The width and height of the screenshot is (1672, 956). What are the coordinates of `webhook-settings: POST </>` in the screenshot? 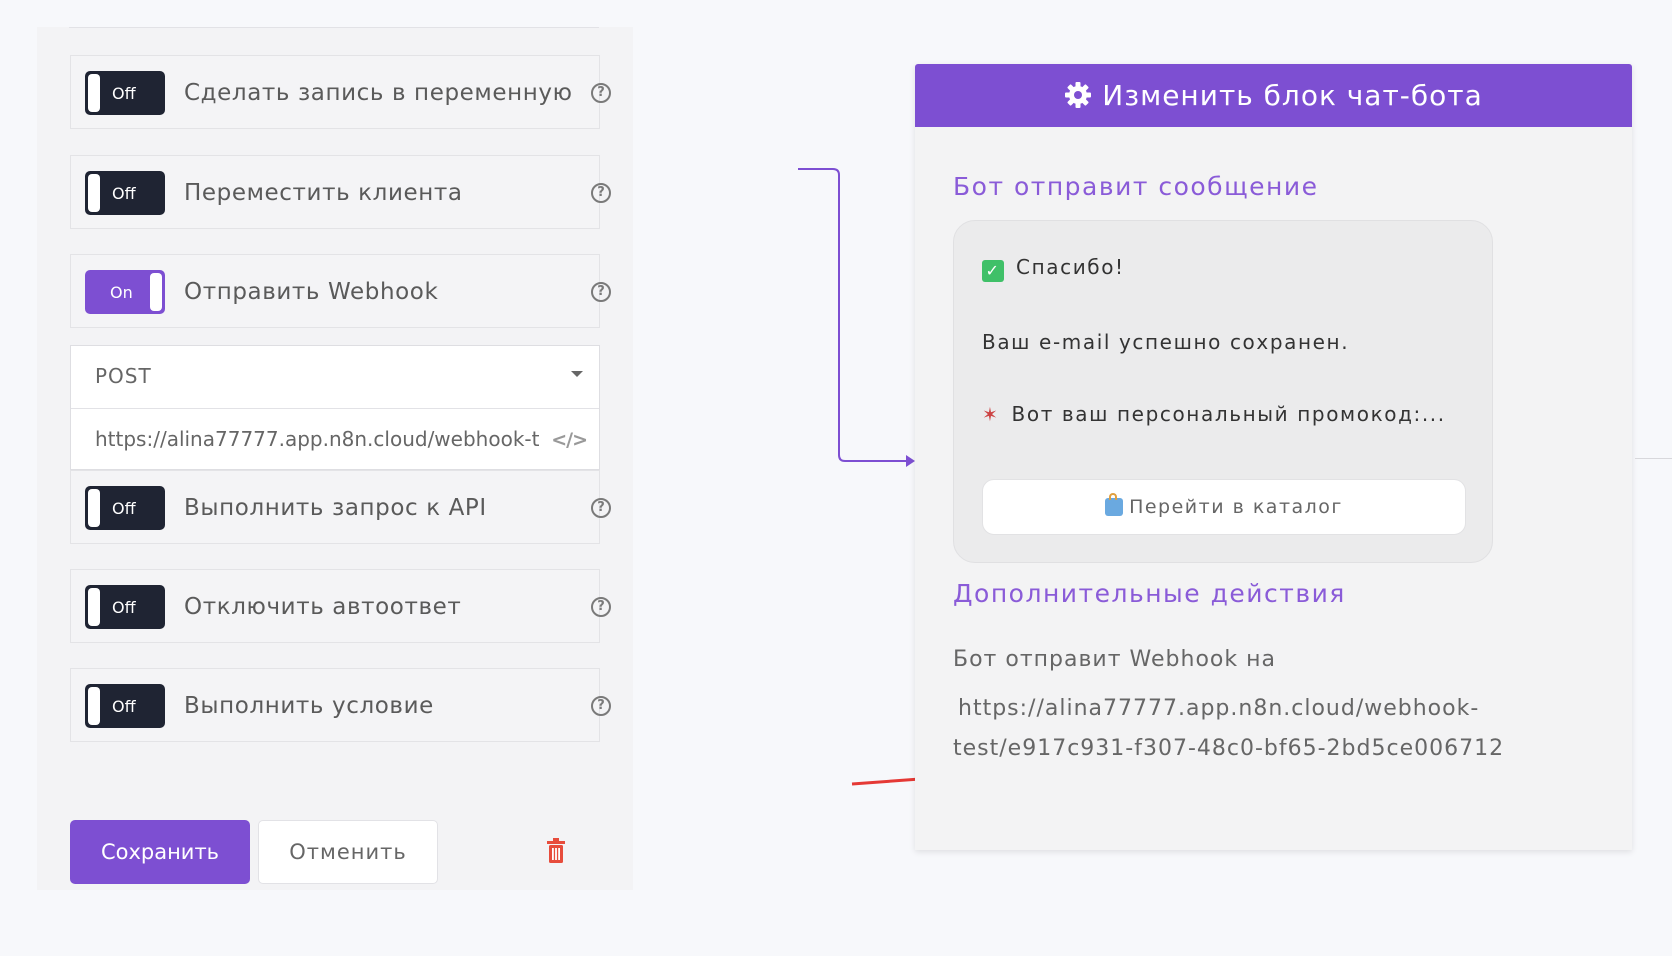 It's located at (335, 407).